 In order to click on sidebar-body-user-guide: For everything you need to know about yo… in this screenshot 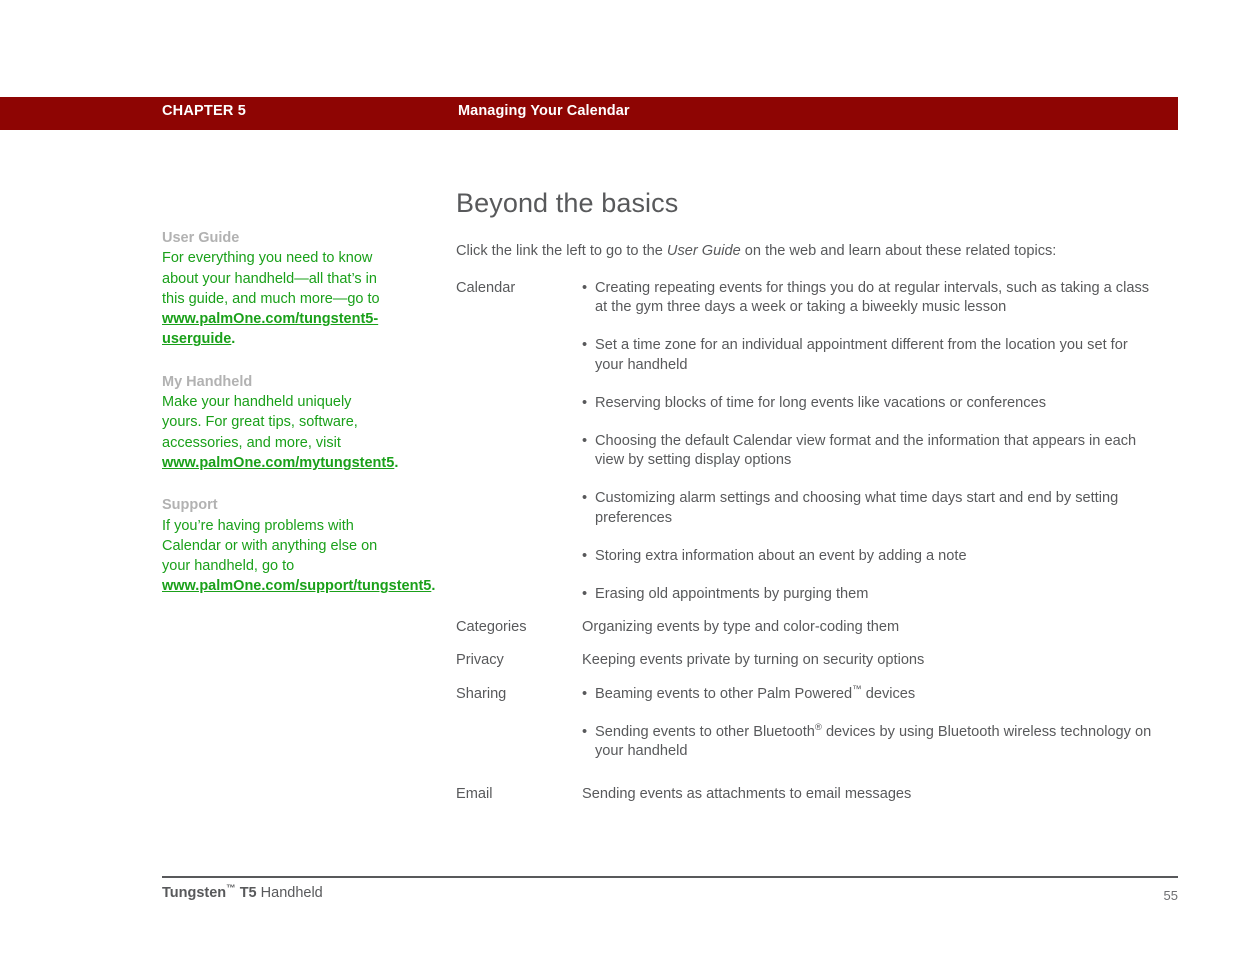, I will do `click(274, 298)`.